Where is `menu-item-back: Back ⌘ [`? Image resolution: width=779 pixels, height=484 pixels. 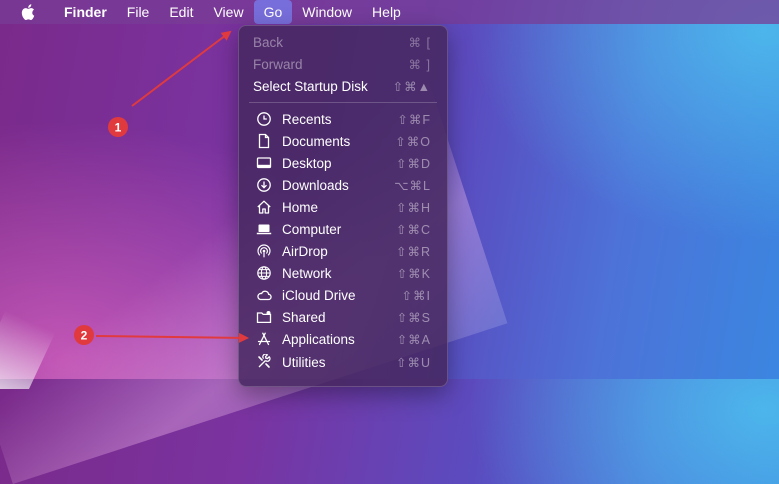
menu-item-back: Back ⌘ [ is located at coordinates (343, 42).